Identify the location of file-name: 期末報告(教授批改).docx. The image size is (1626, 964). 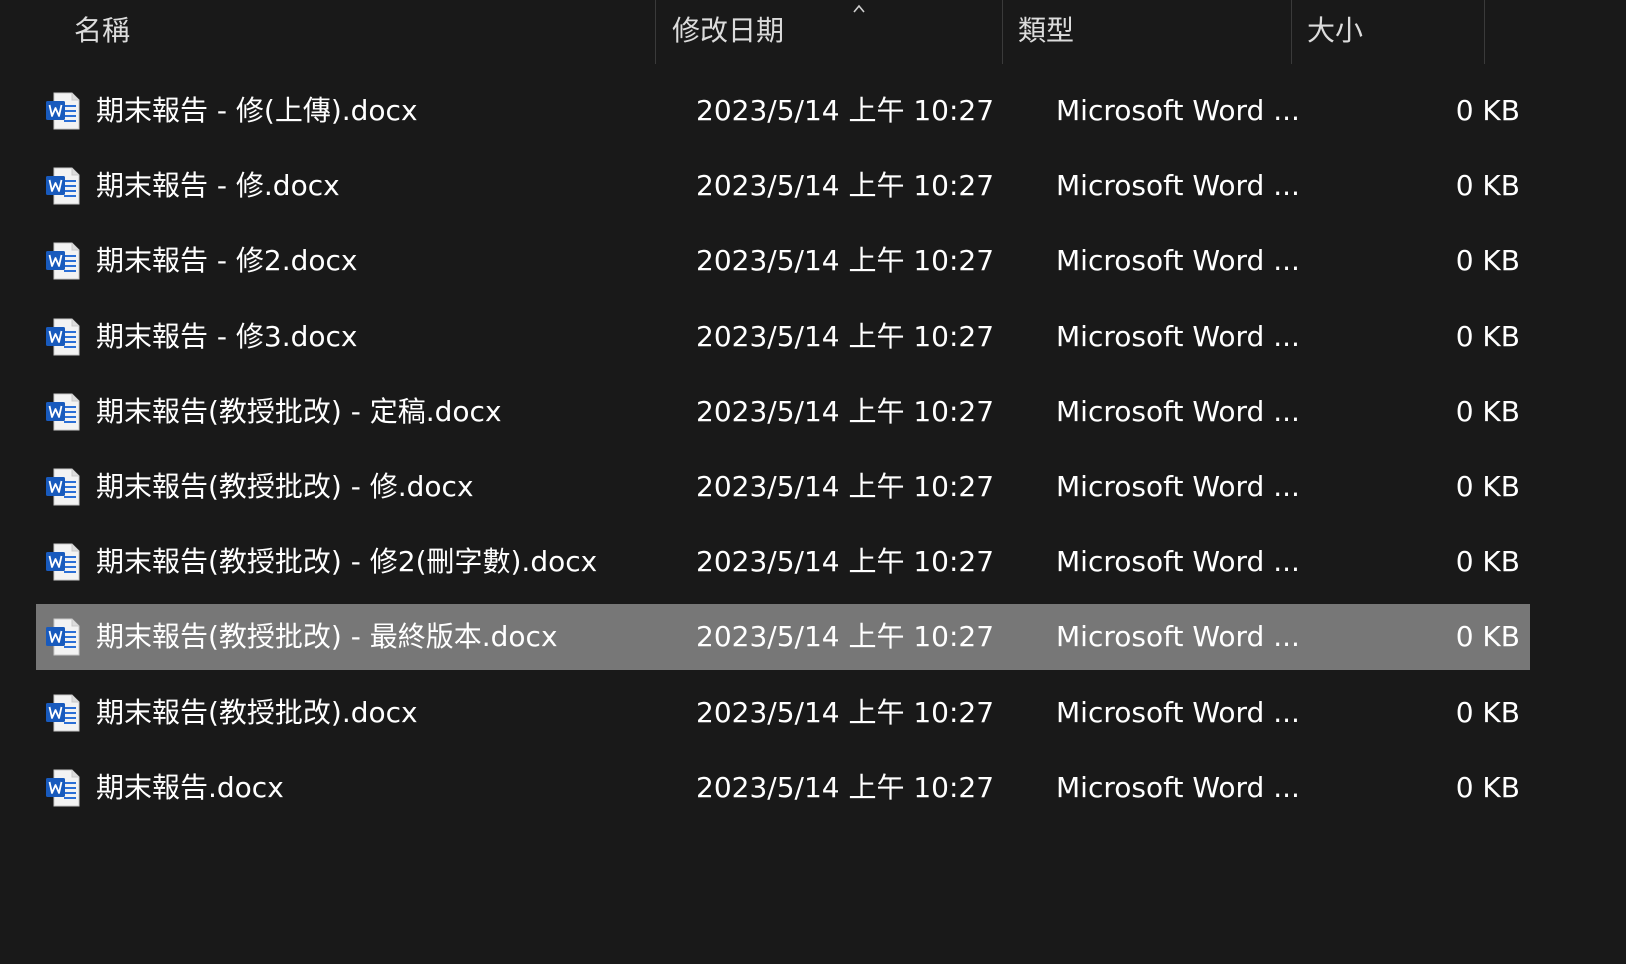
(257, 713).